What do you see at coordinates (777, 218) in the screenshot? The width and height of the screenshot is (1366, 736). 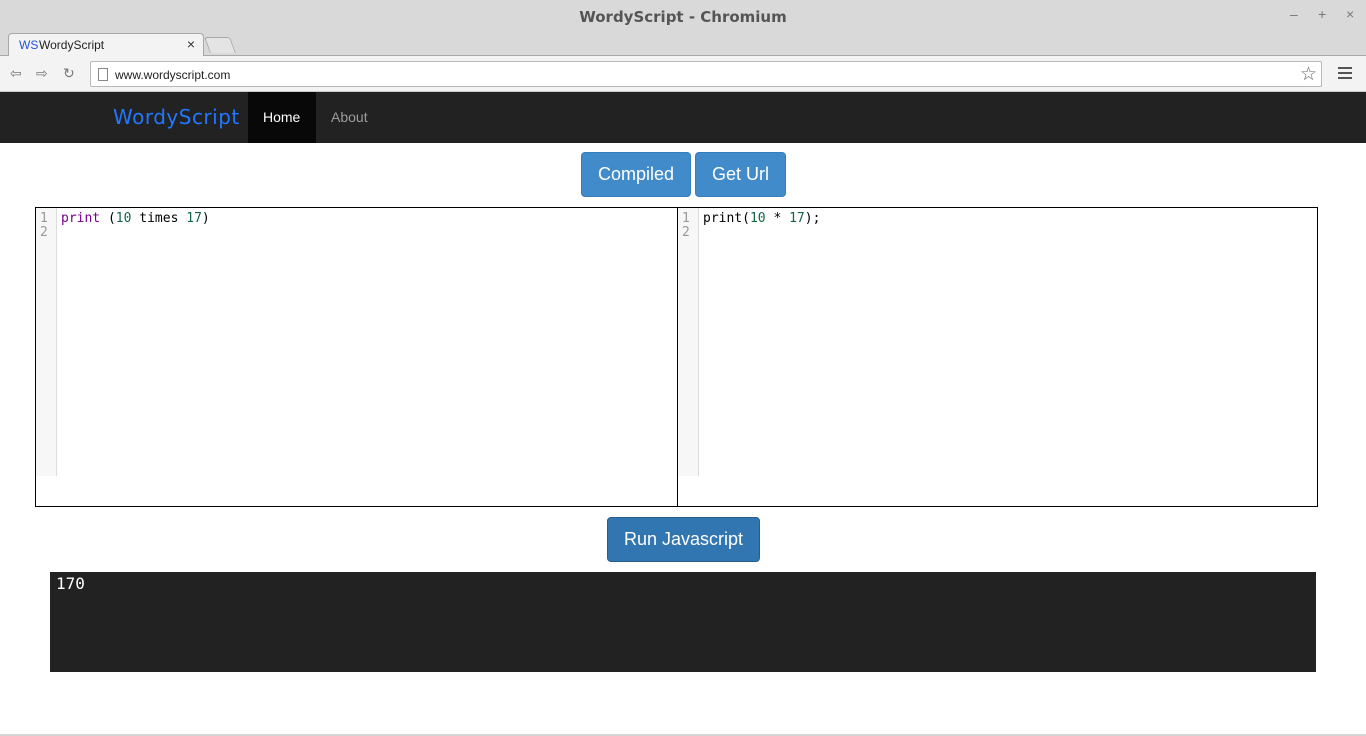 I see `code-token: *` at bounding box center [777, 218].